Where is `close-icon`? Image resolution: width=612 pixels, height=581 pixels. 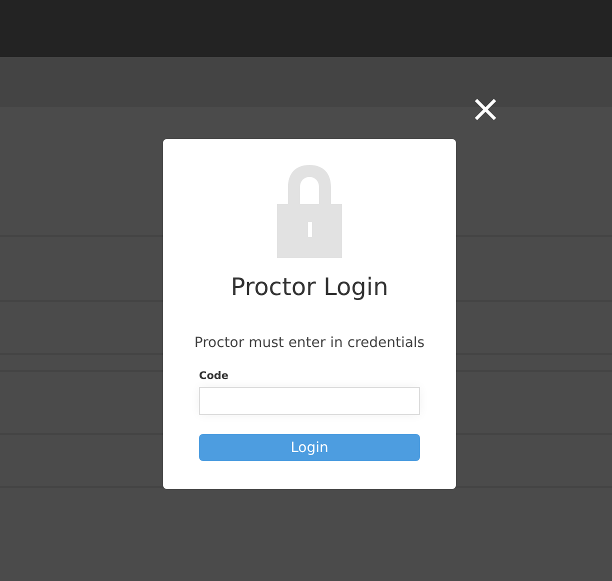
close-icon is located at coordinates (485, 109).